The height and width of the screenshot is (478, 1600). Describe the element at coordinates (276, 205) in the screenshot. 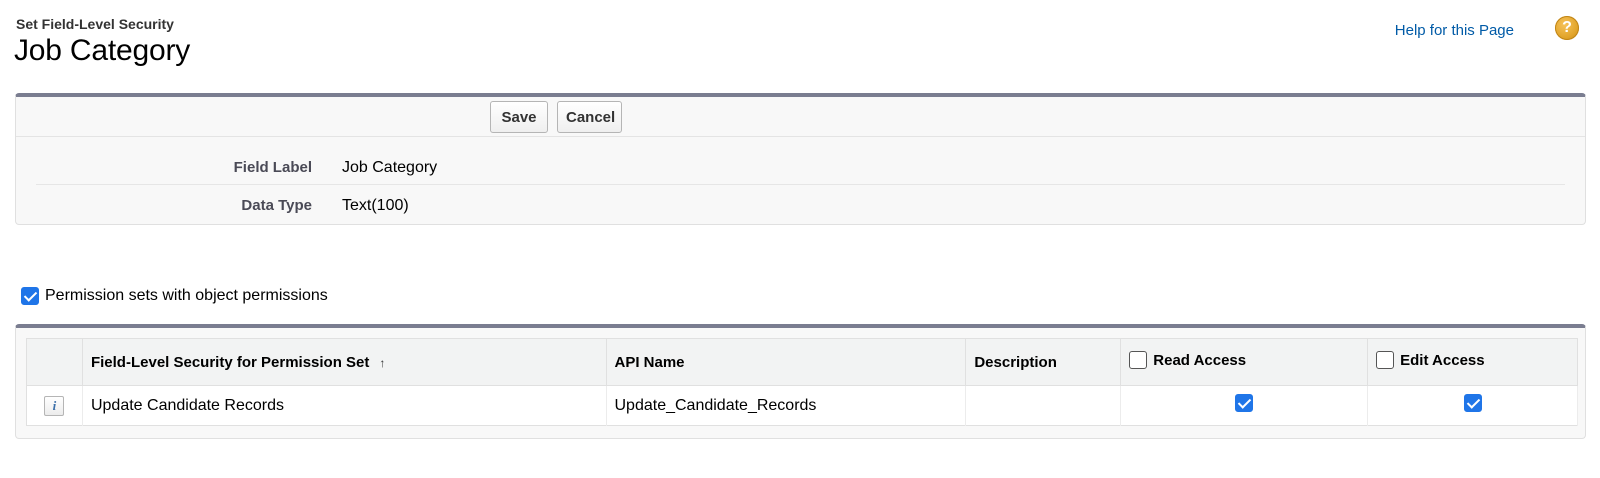

I see `data-type-label: Data Type` at that location.